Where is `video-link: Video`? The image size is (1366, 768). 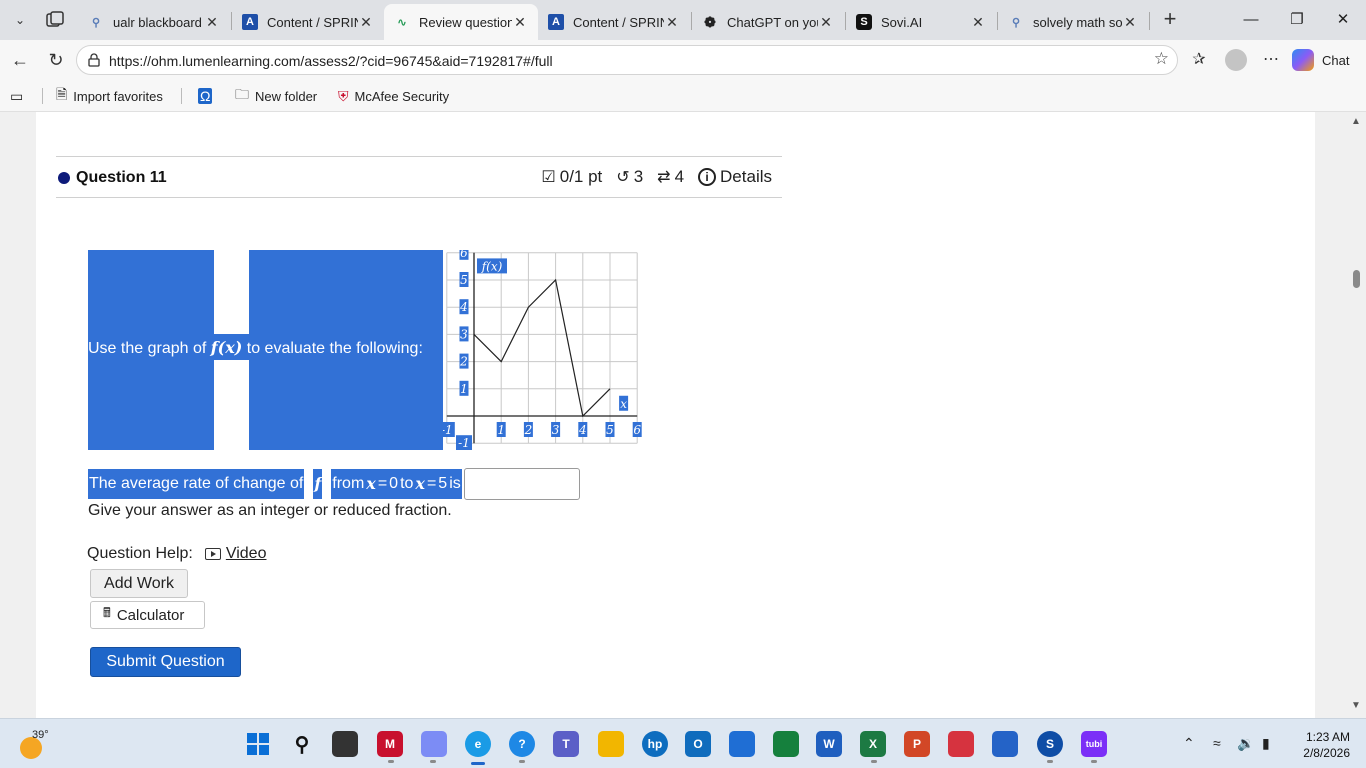 video-link: Video is located at coordinates (235, 554).